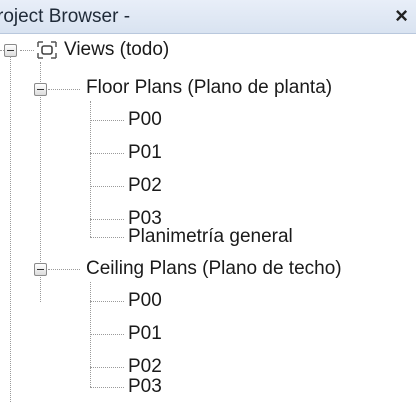 This screenshot has width=416, height=402. What do you see at coordinates (40, 89) in the screenshot?
I see `collapse-toggle-floor-plans` at bounding box center [40, 89].